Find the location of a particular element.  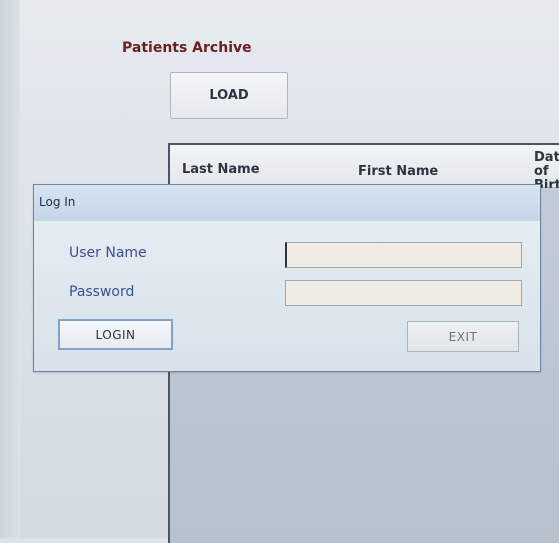

password-input is located at coordinates (403, 293).